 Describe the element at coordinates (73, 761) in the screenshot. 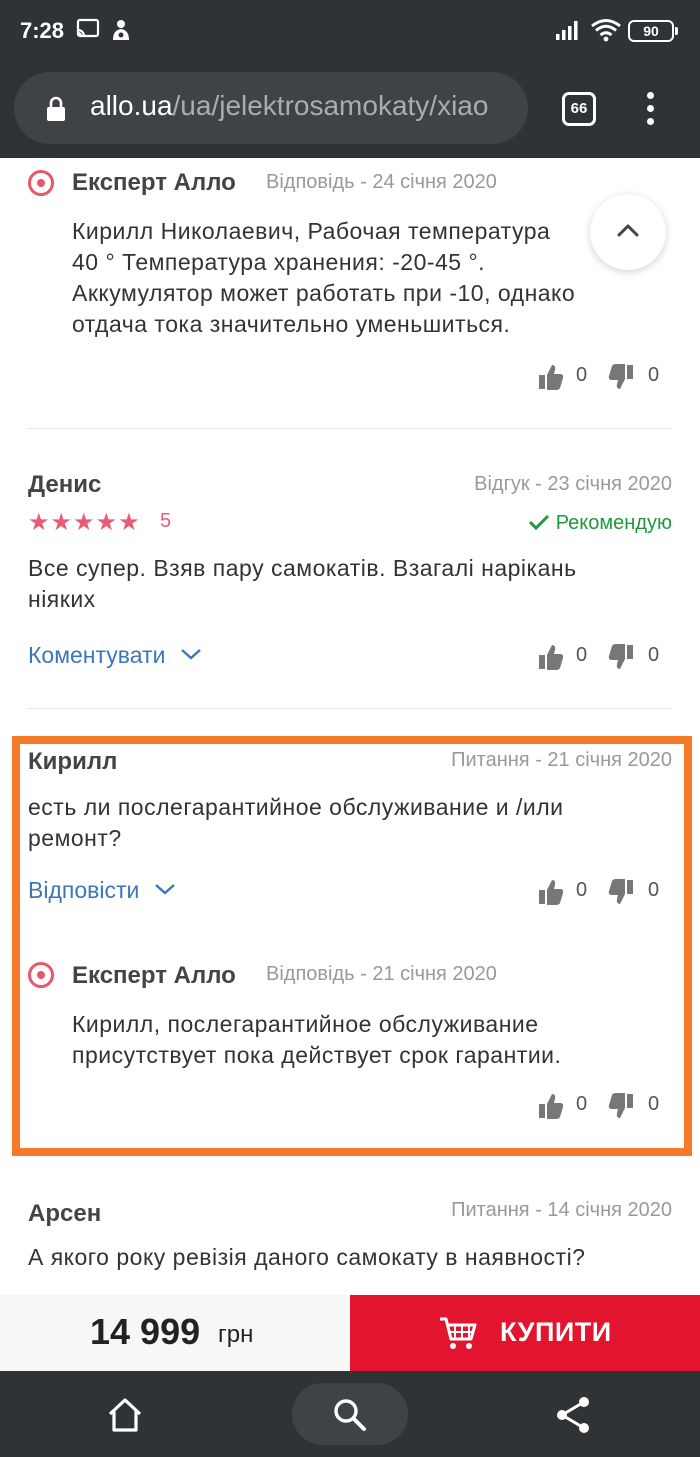

I see `review-author: Кирилл` at that location.